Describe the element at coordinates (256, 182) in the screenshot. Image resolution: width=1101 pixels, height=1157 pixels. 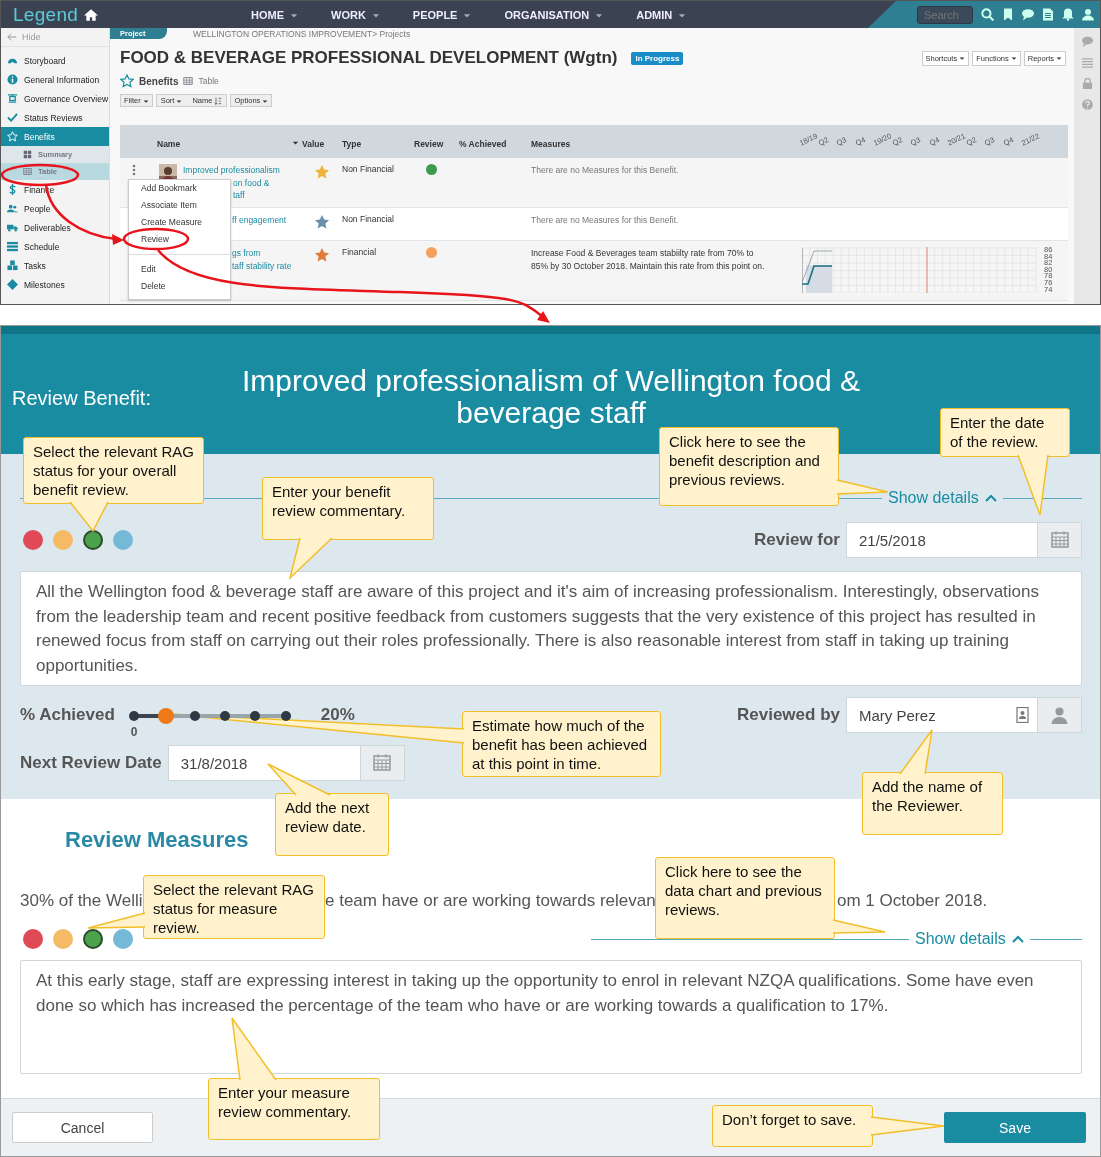
I see `benefit-link: on food &` at that location.